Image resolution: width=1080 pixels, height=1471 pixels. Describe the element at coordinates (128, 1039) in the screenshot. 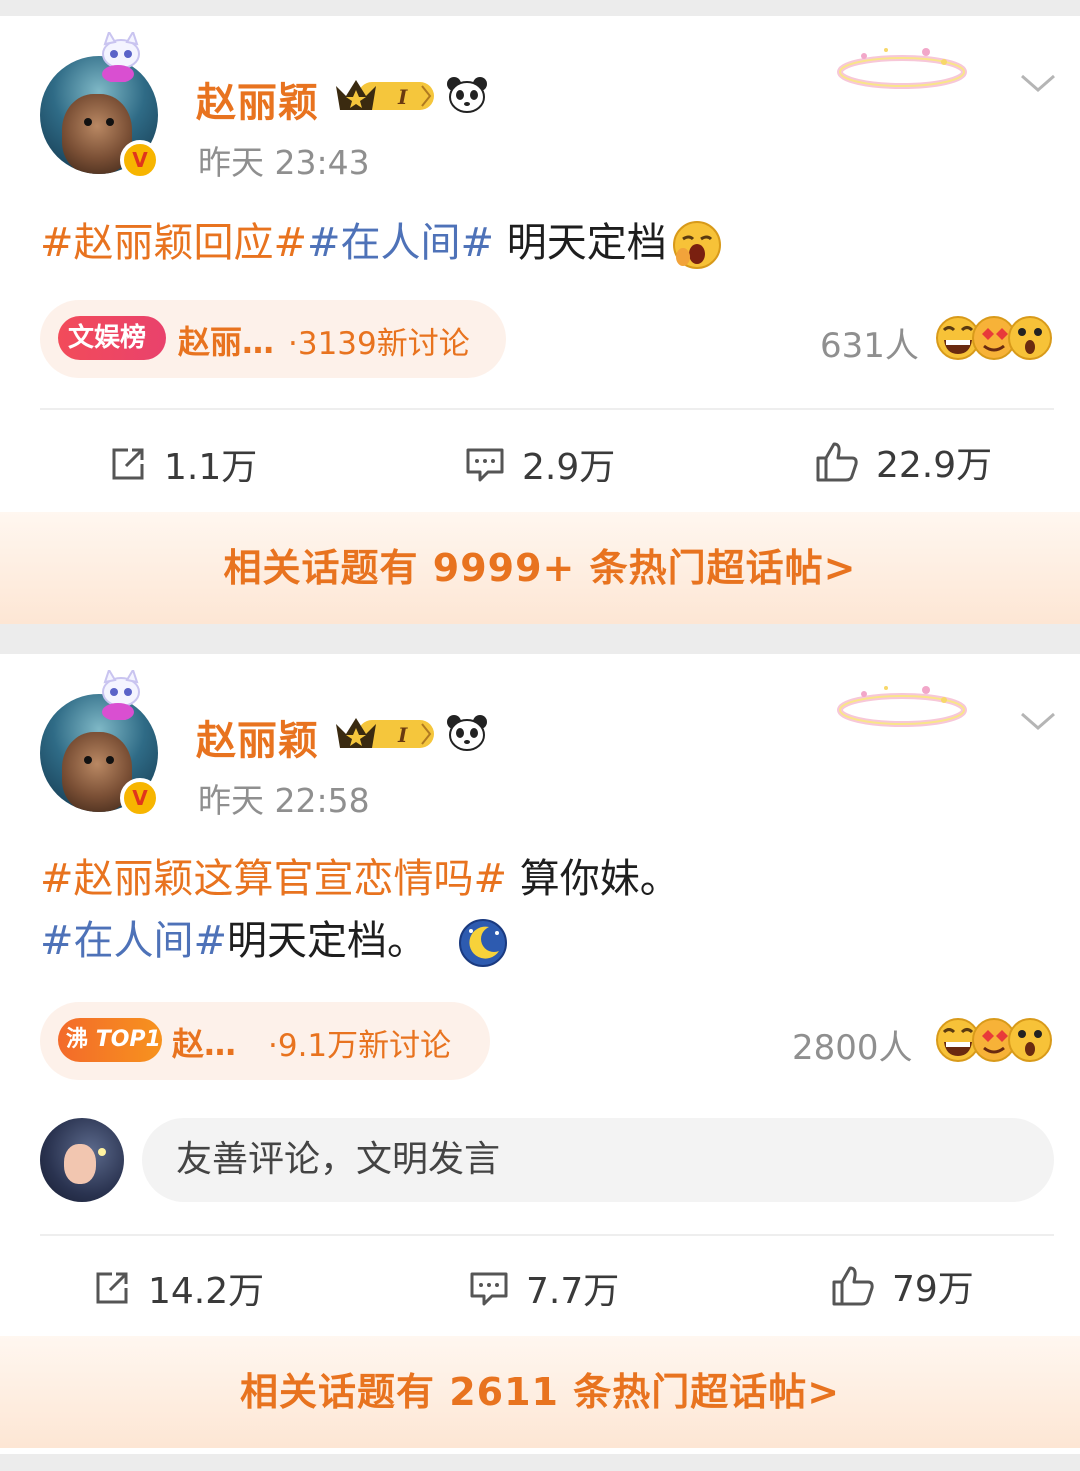

I see `rank-label: TOP1` at that location.